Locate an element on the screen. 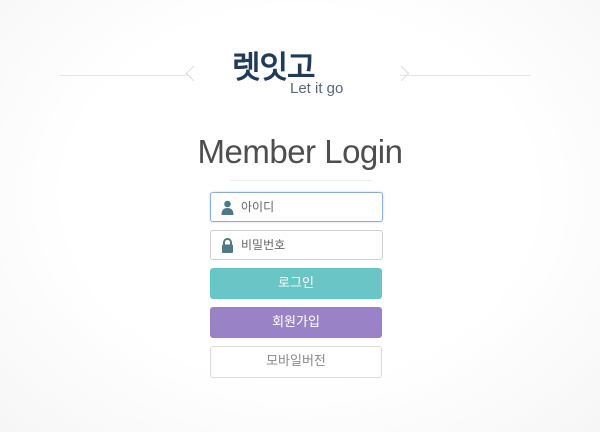 The image size is (600, 432). decorative-line-left is located at coordinates (124, 75).